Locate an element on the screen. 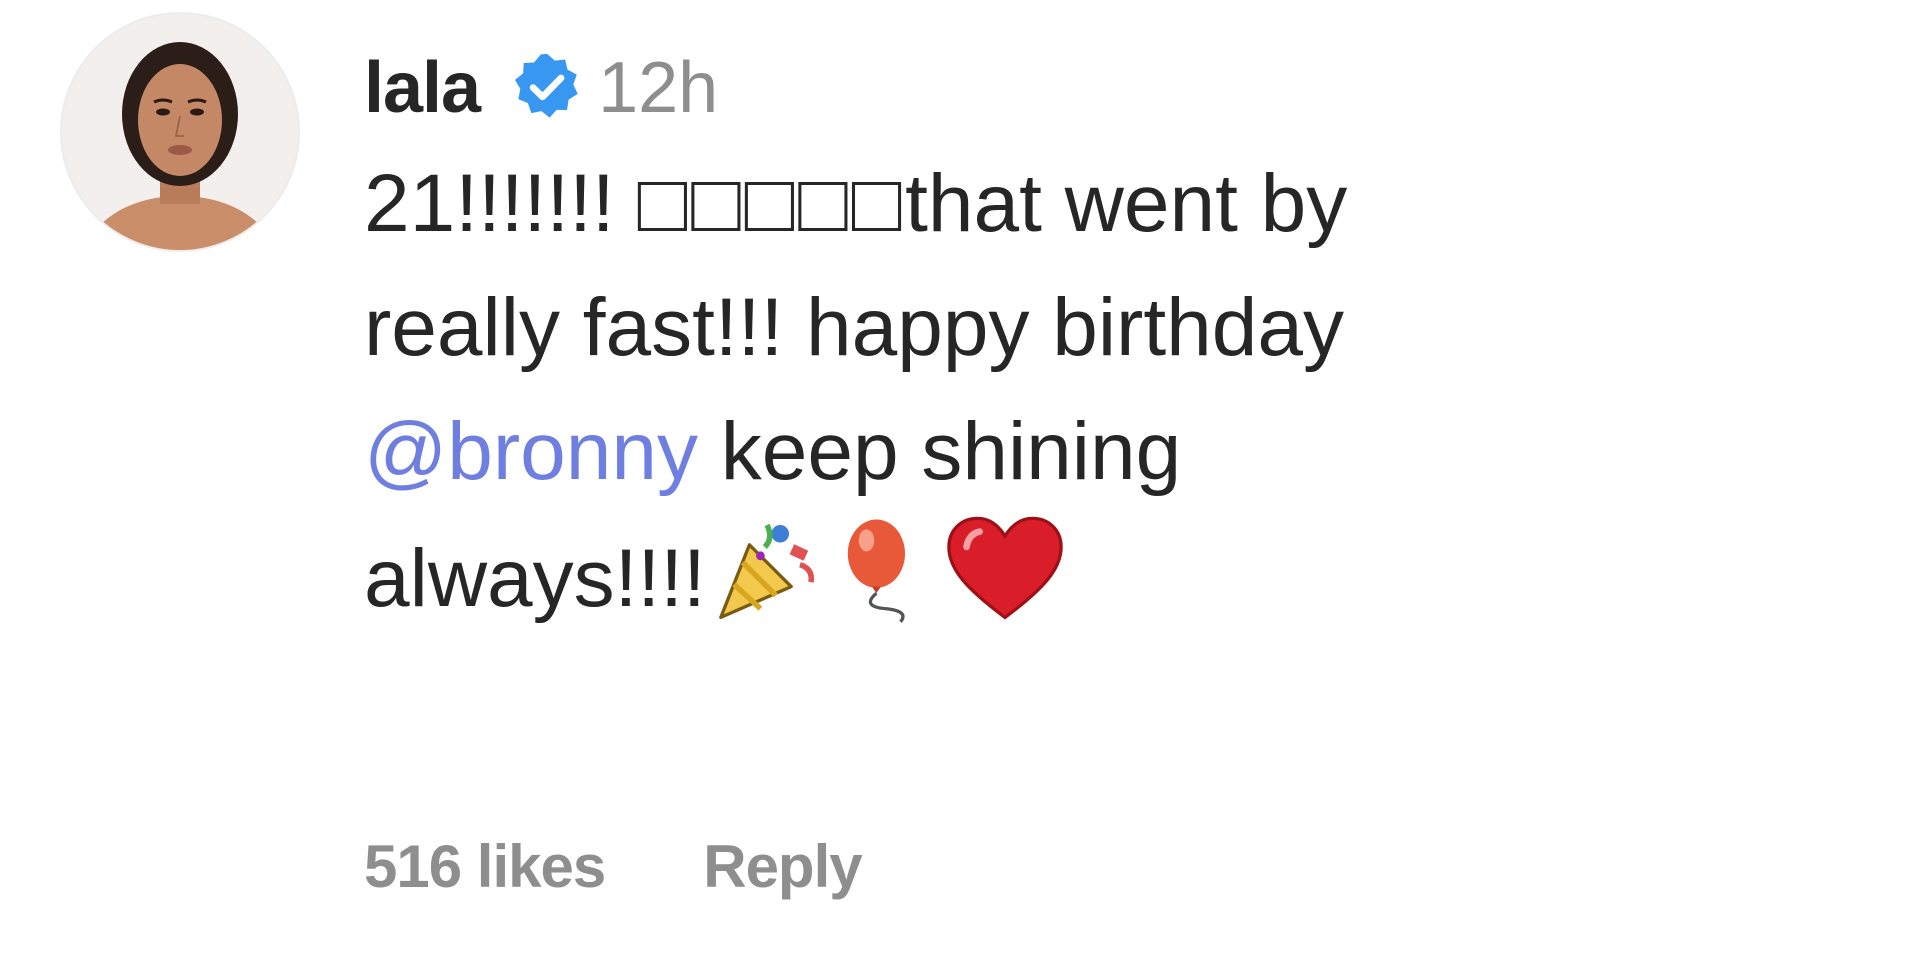 This screenshot has height=960, width=1920. comment-footer: 516 likes Reply is located at coordinates (613, 866).